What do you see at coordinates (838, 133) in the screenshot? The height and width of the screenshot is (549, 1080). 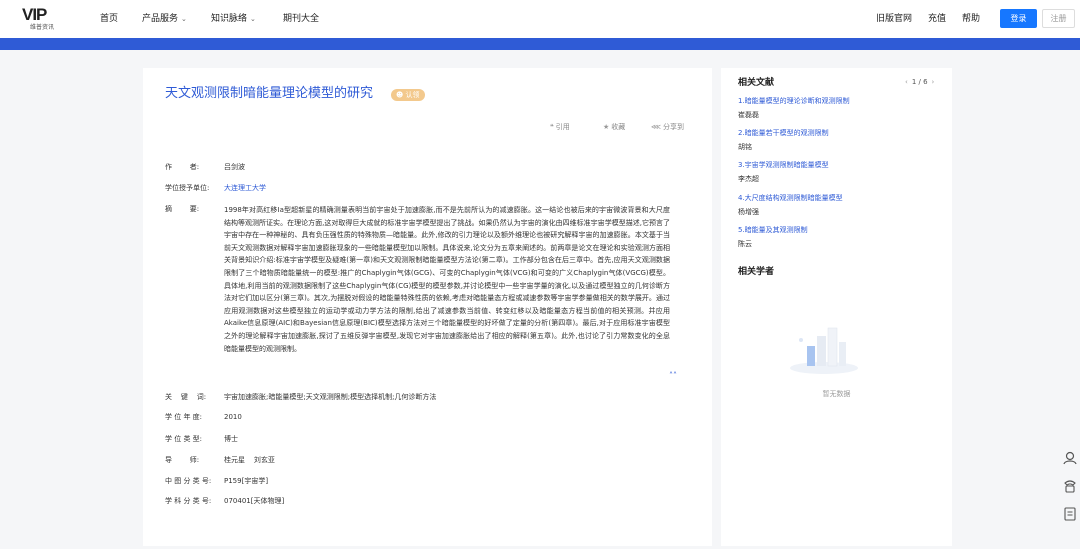 I see `related-item-title: 2.暗能量若干模型的观测限制` at bounding box center [838, 133].